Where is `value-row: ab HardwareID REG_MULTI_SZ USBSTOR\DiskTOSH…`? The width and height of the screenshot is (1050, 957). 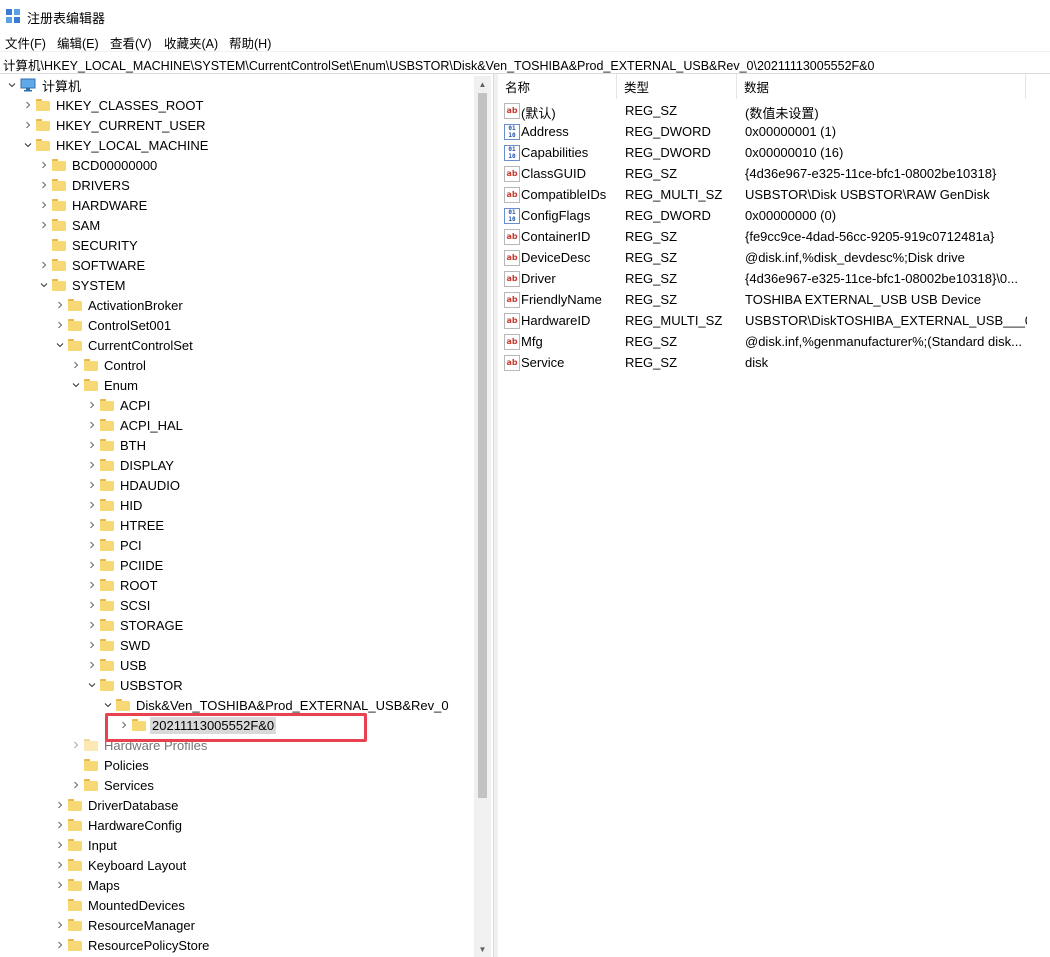 value-row: ab HardwareID REG_MULTI_SZ USBSTOR\DiskTOSH… is located at coordinates (774, 320).